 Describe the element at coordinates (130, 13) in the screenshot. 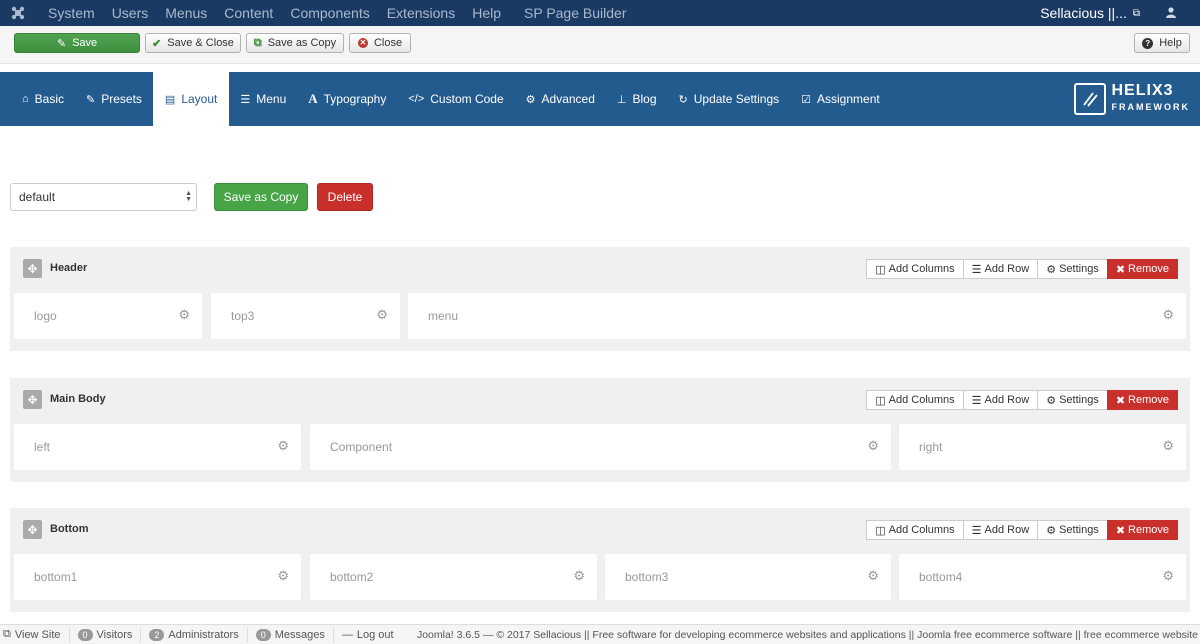

I see `menu-users: Users` at that location.